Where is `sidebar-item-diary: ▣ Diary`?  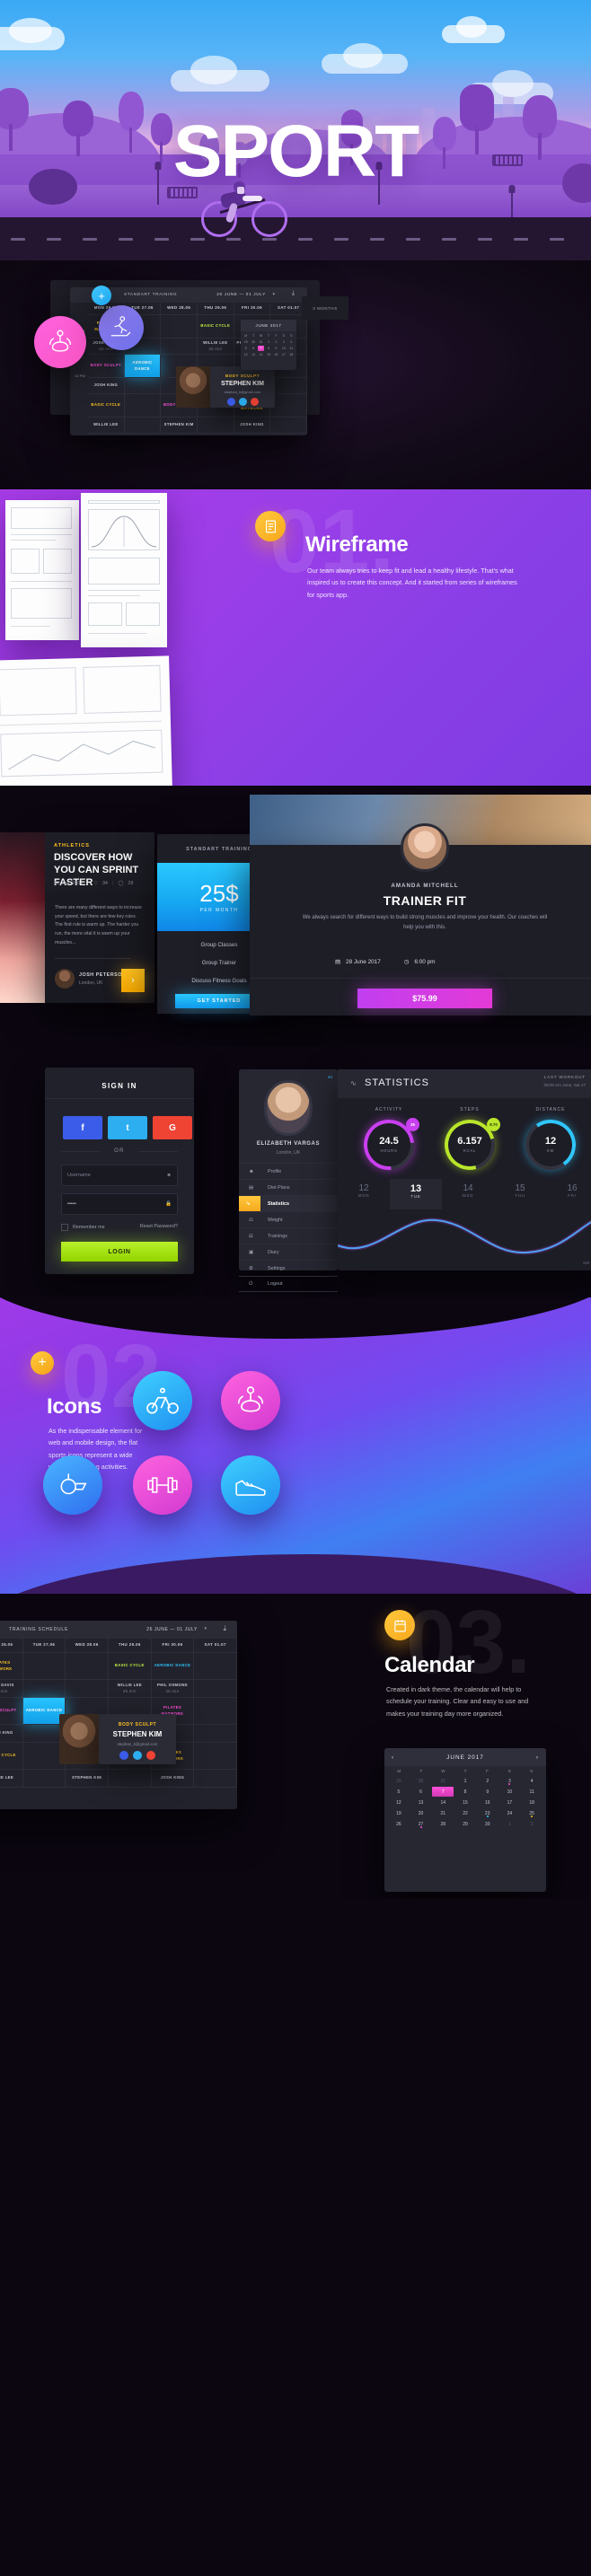
sidebar-item-diary: ▣ Diary is located at coordinates (289, 1252).